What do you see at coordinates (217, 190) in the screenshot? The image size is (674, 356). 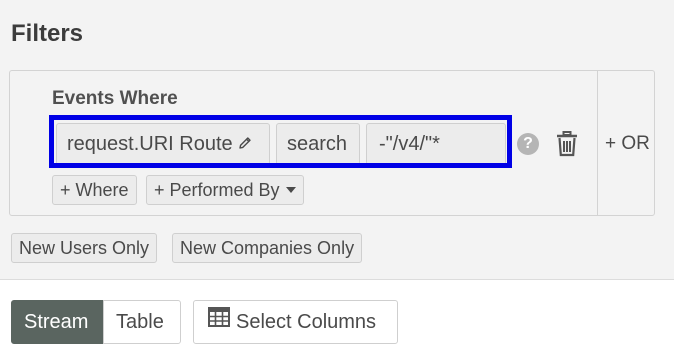 I see `add-performed-by-label: + Performed By` at bounding box center [217, 190].